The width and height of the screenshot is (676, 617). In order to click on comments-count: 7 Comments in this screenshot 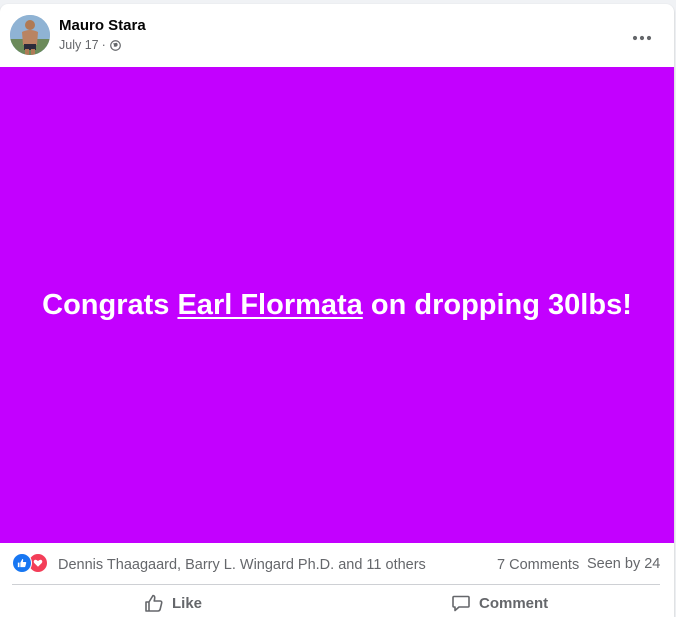, I will do `click(538, 565)`.